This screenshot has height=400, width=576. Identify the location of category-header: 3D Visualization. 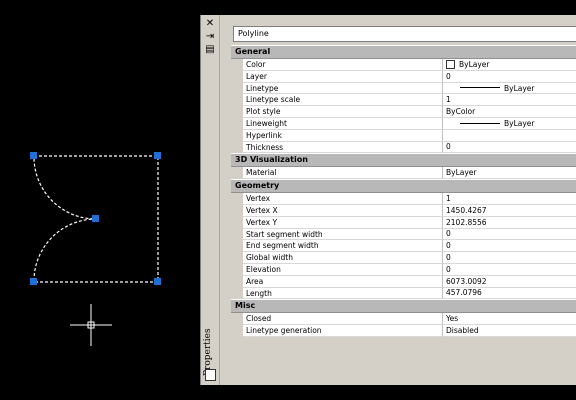
(403, 160).